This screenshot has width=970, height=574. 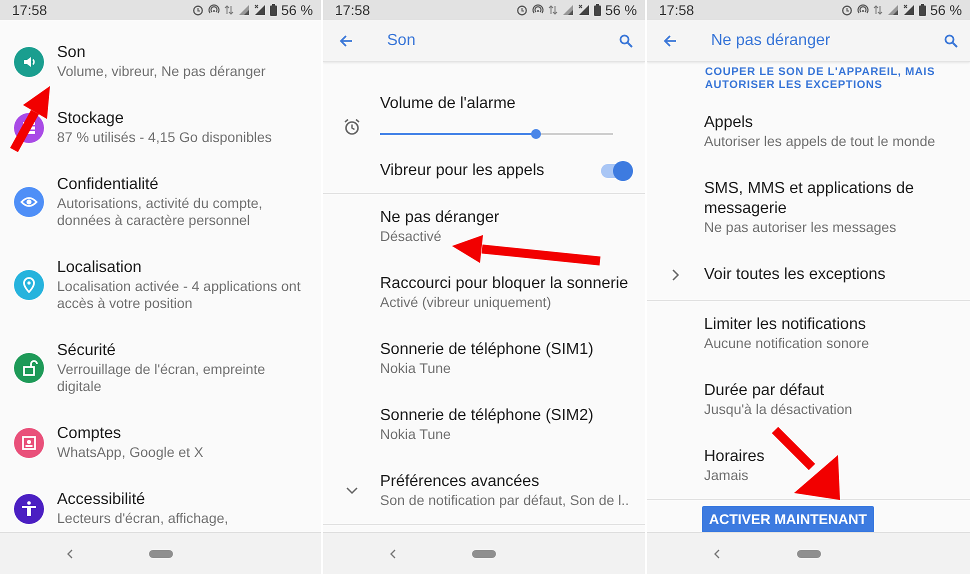 What do you see at coordinates (505, 500) in the screenshot?
I see `setting-summary: Son de notification par défaut, Son de l..` at bounding box center [505, 500].